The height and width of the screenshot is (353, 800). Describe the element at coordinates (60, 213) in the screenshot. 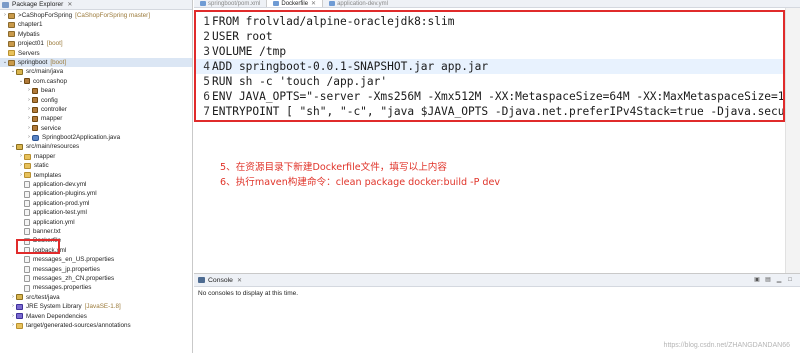

I see `tree-item-label: application-test.yml` at that location.